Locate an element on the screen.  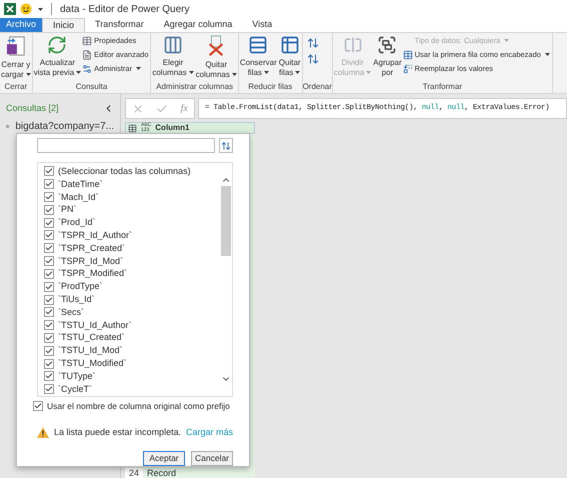
save-close-icon is located at coordinates (16, 46).